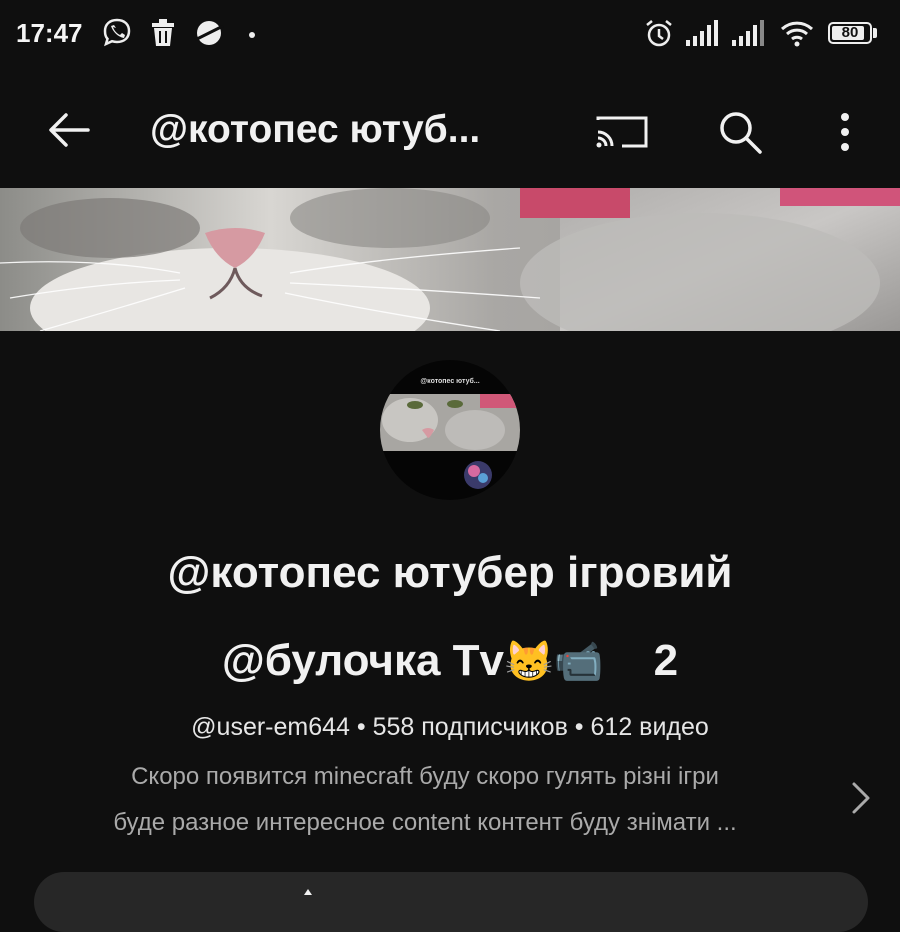  What do you see at coordinates (117, 32) in the screenshot?
I see `viber-icon` at bounding box center [117, 32].